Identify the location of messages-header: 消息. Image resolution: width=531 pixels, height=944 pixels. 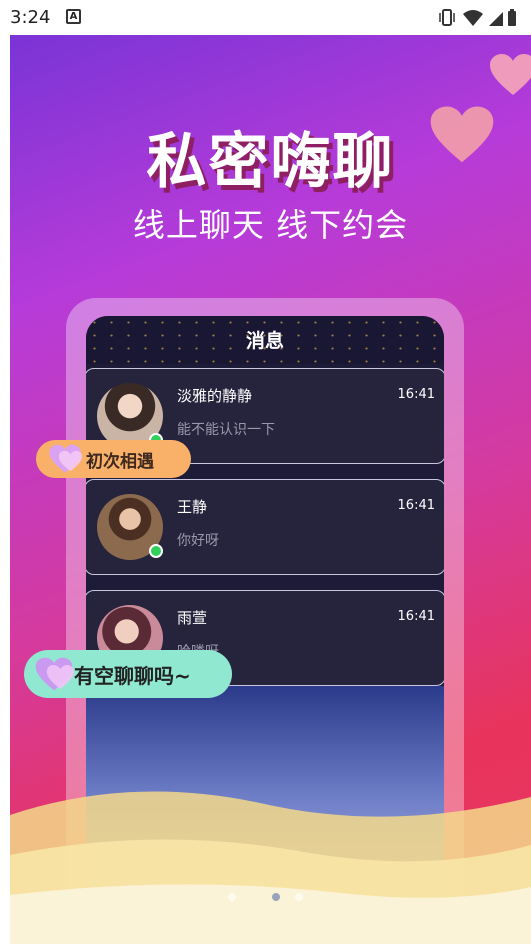
(265, 340).